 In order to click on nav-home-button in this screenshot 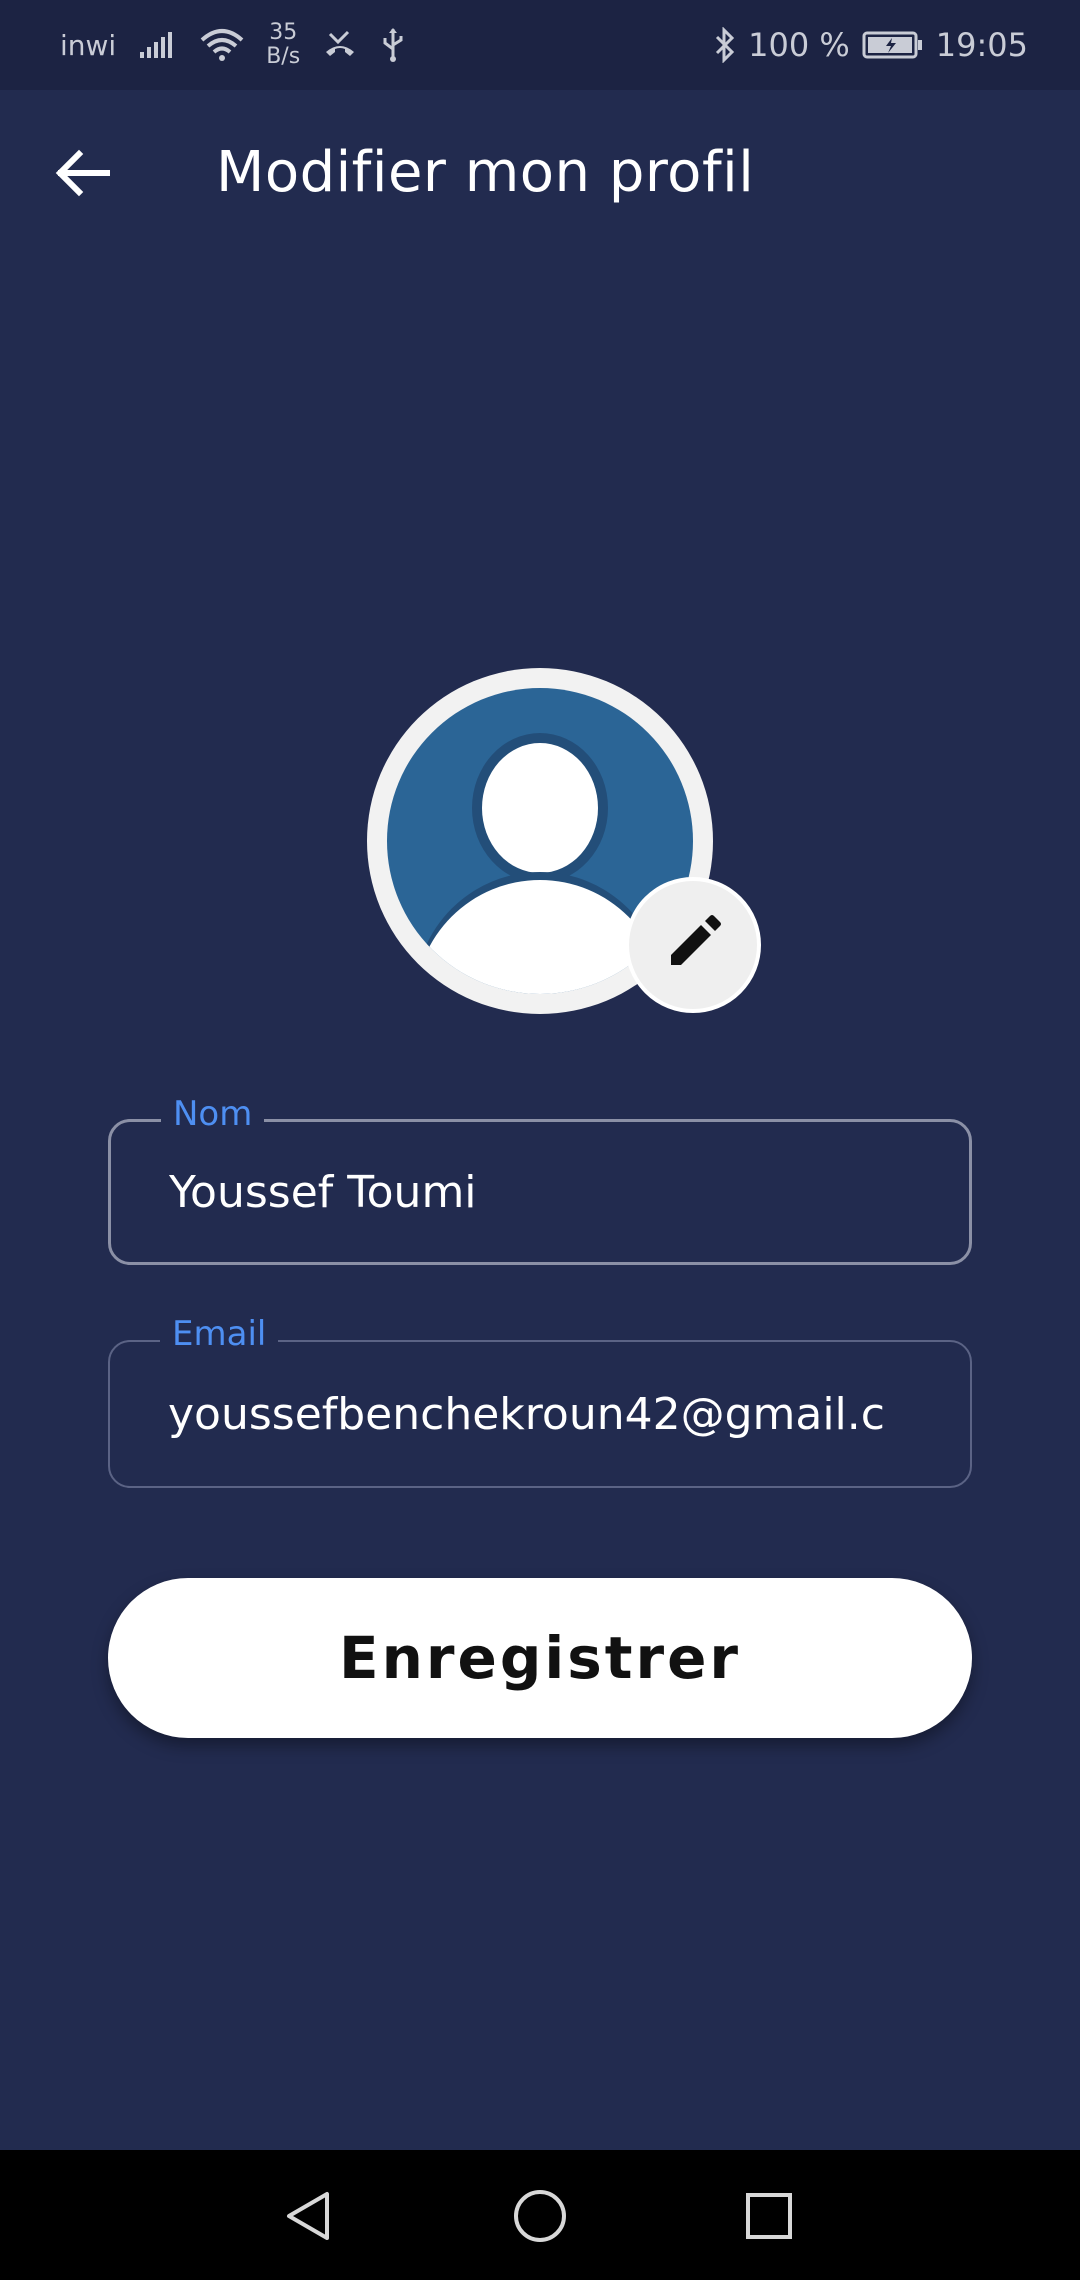, I will do `click(540, 2218)`.